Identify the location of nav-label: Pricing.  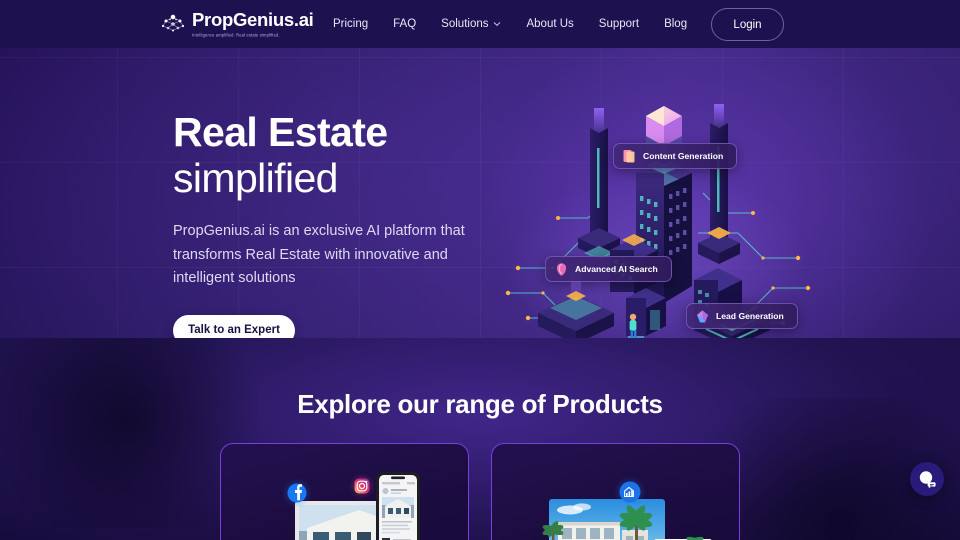
(351, 24).